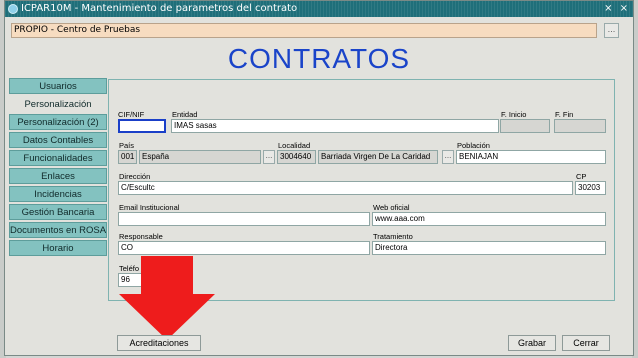  I want to click on pais-label: País, so click(127, 145).